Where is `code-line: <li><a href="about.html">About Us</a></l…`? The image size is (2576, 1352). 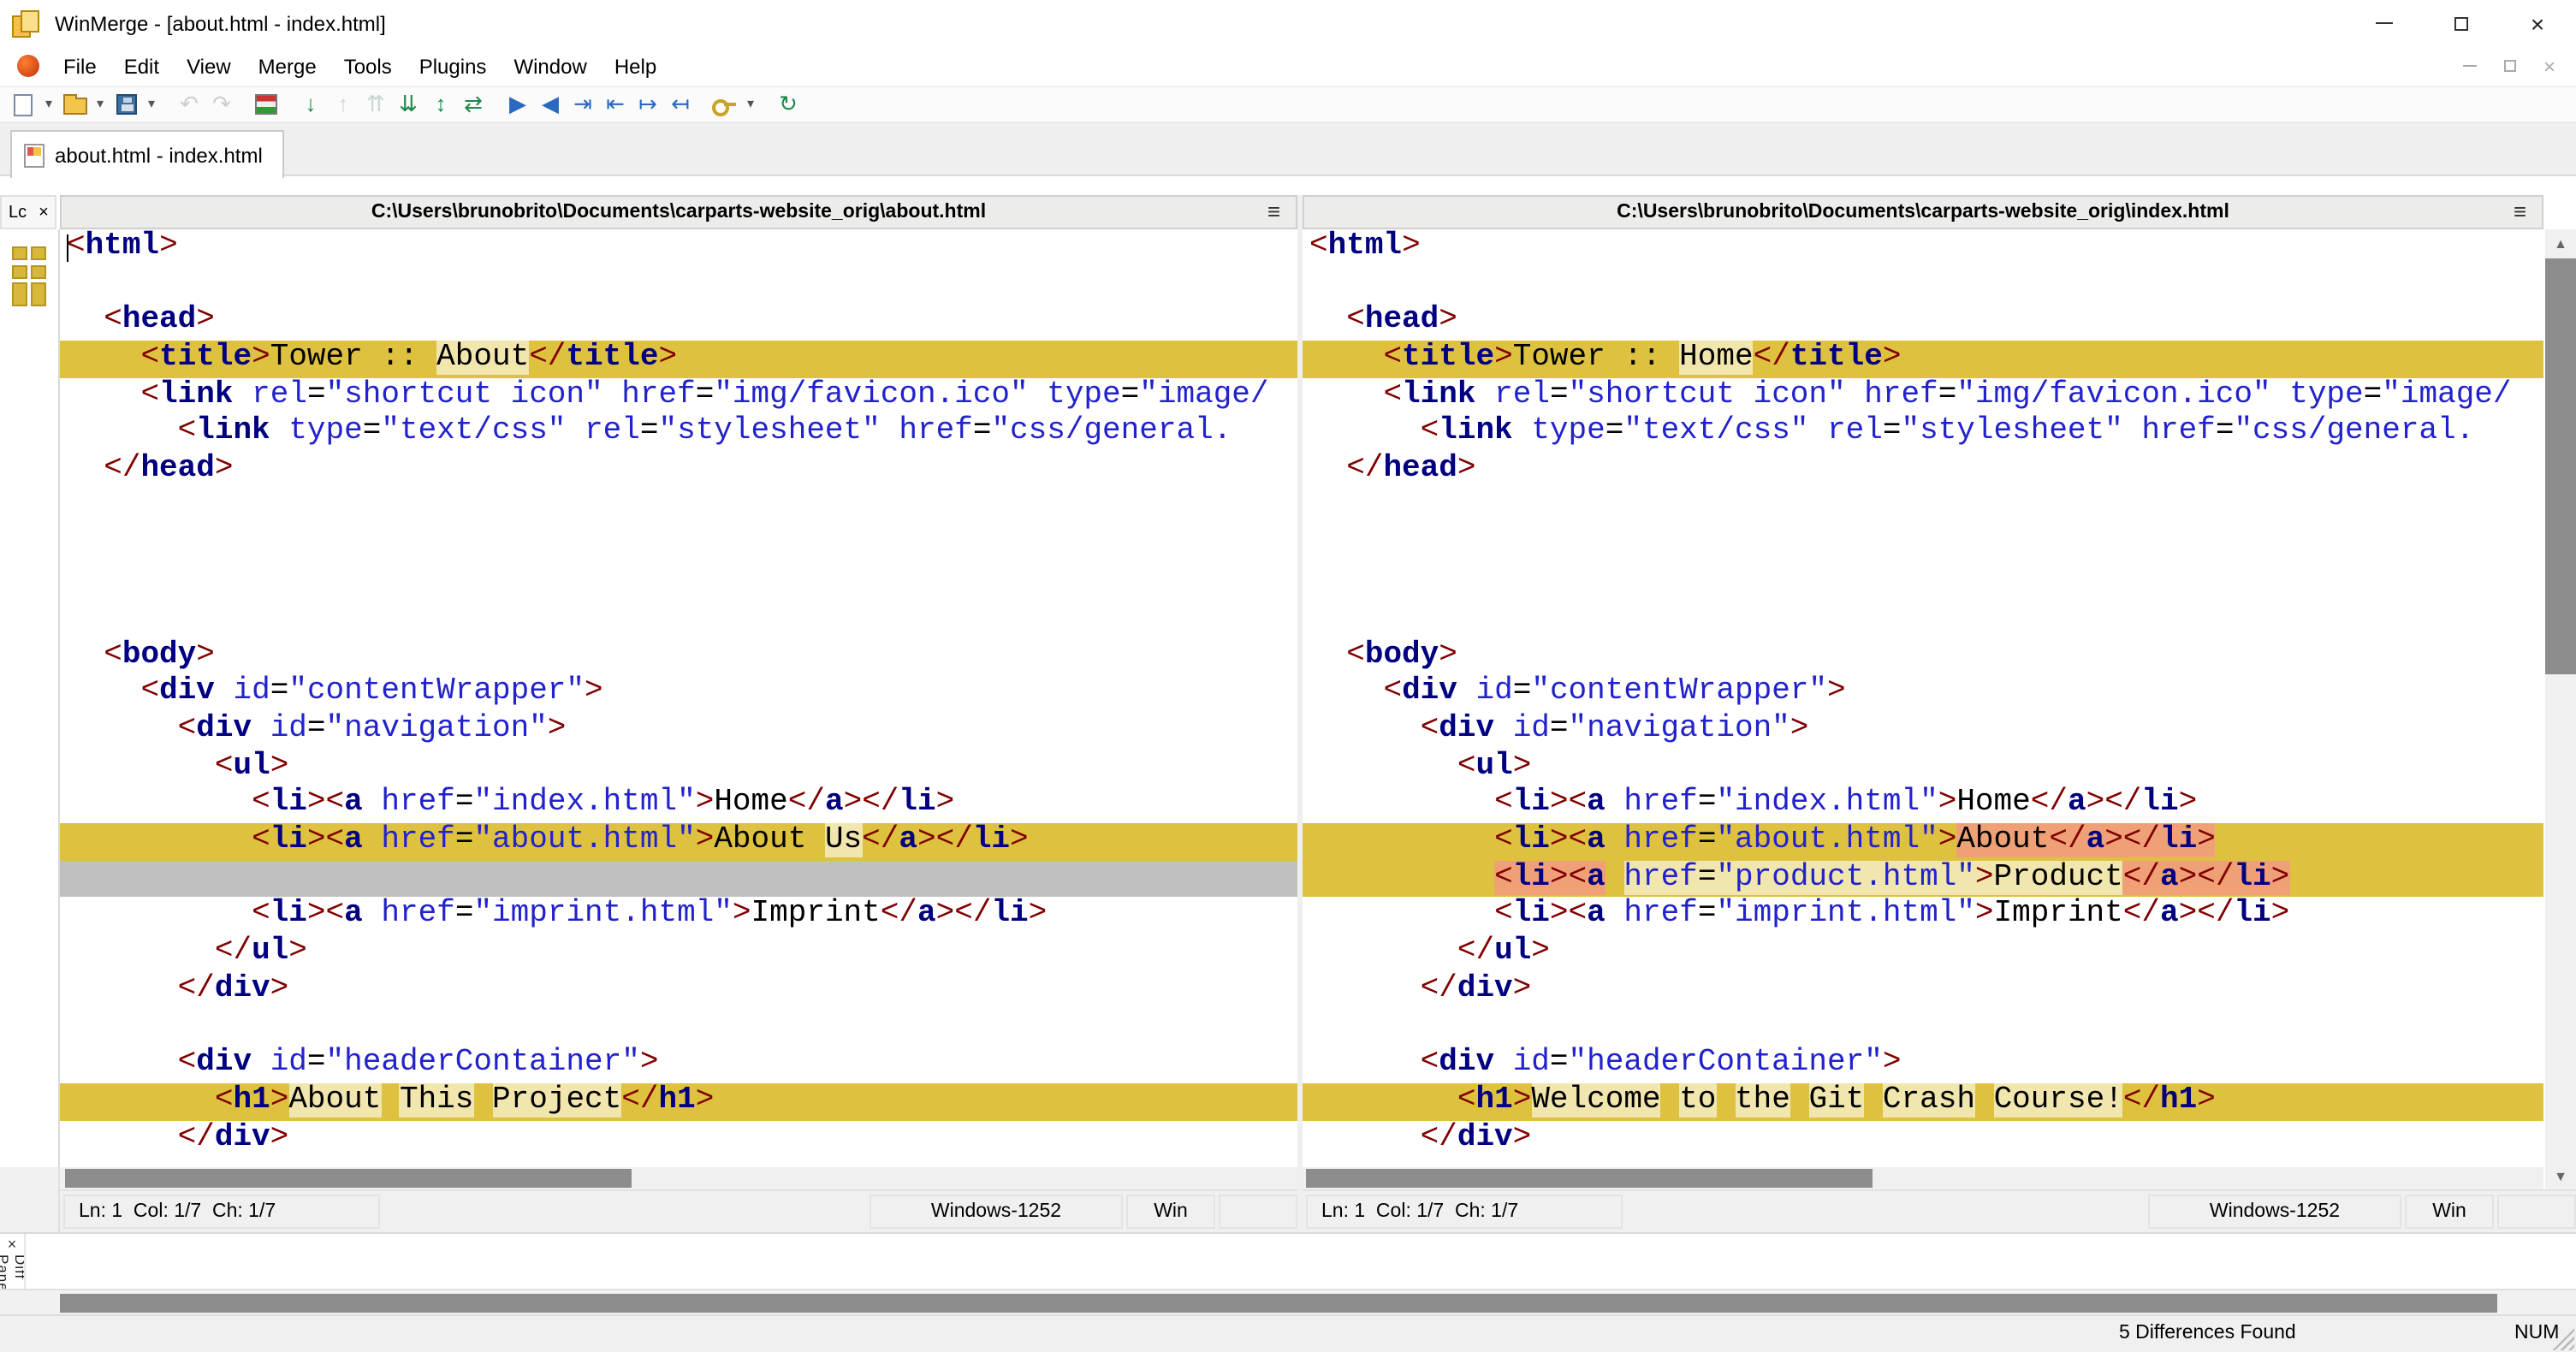
code-line: <li><a href="about.html">About Us</a></l… is located at coordinates (678, 842).